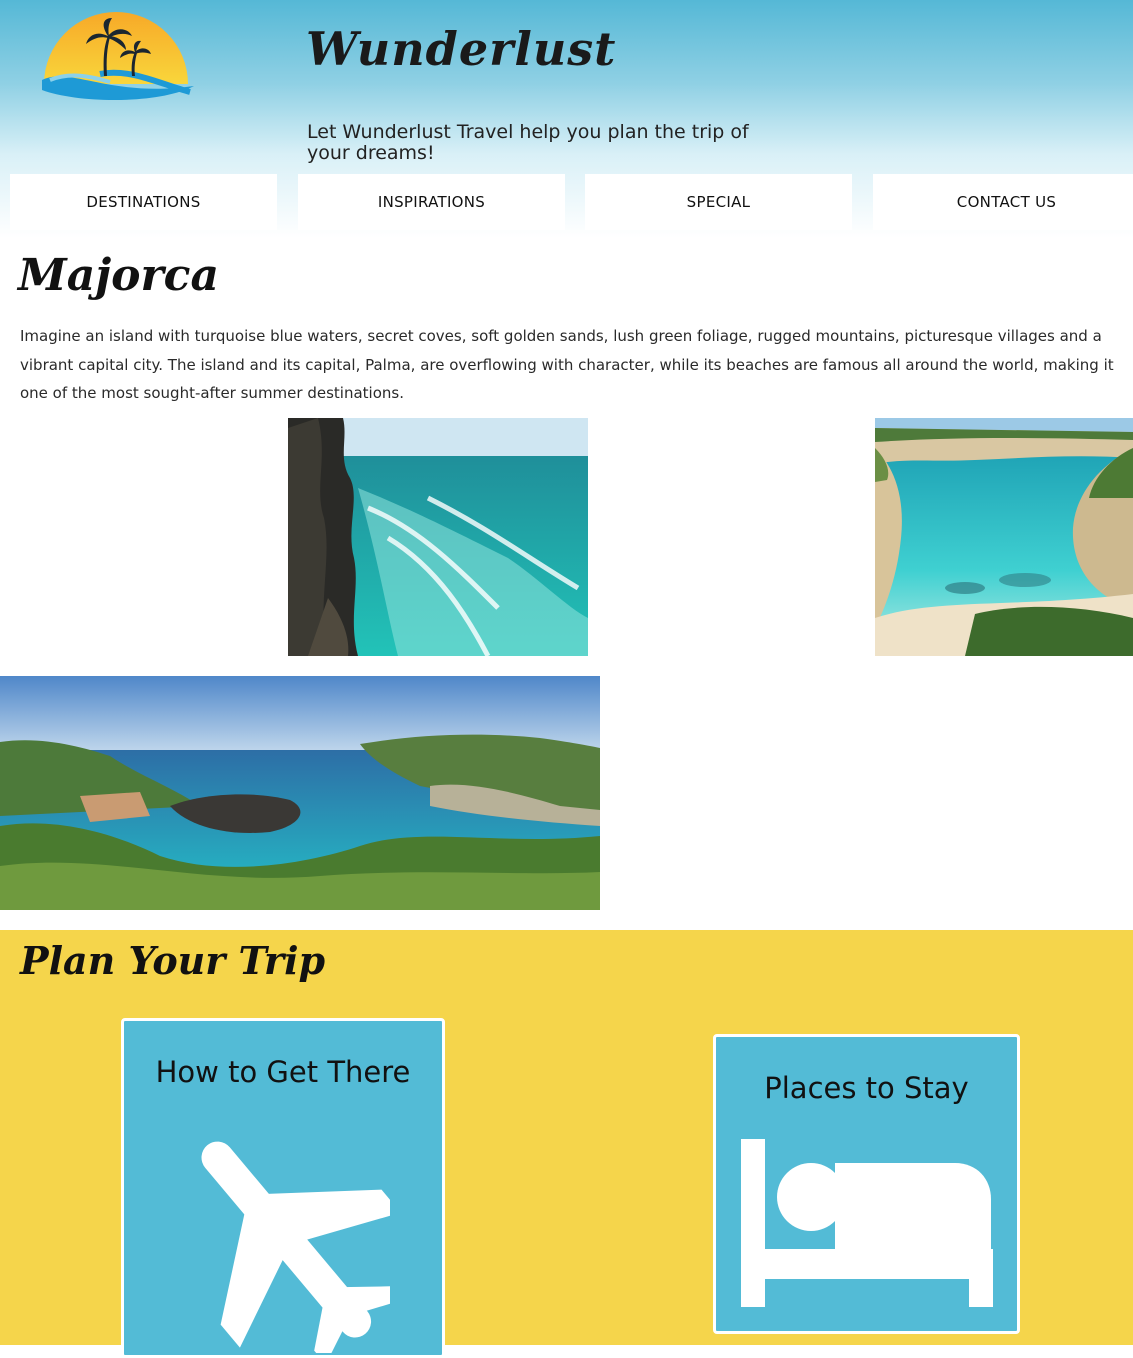  I want to click on nav-item-destinations: DESTINATIONS, so click(143, 202).